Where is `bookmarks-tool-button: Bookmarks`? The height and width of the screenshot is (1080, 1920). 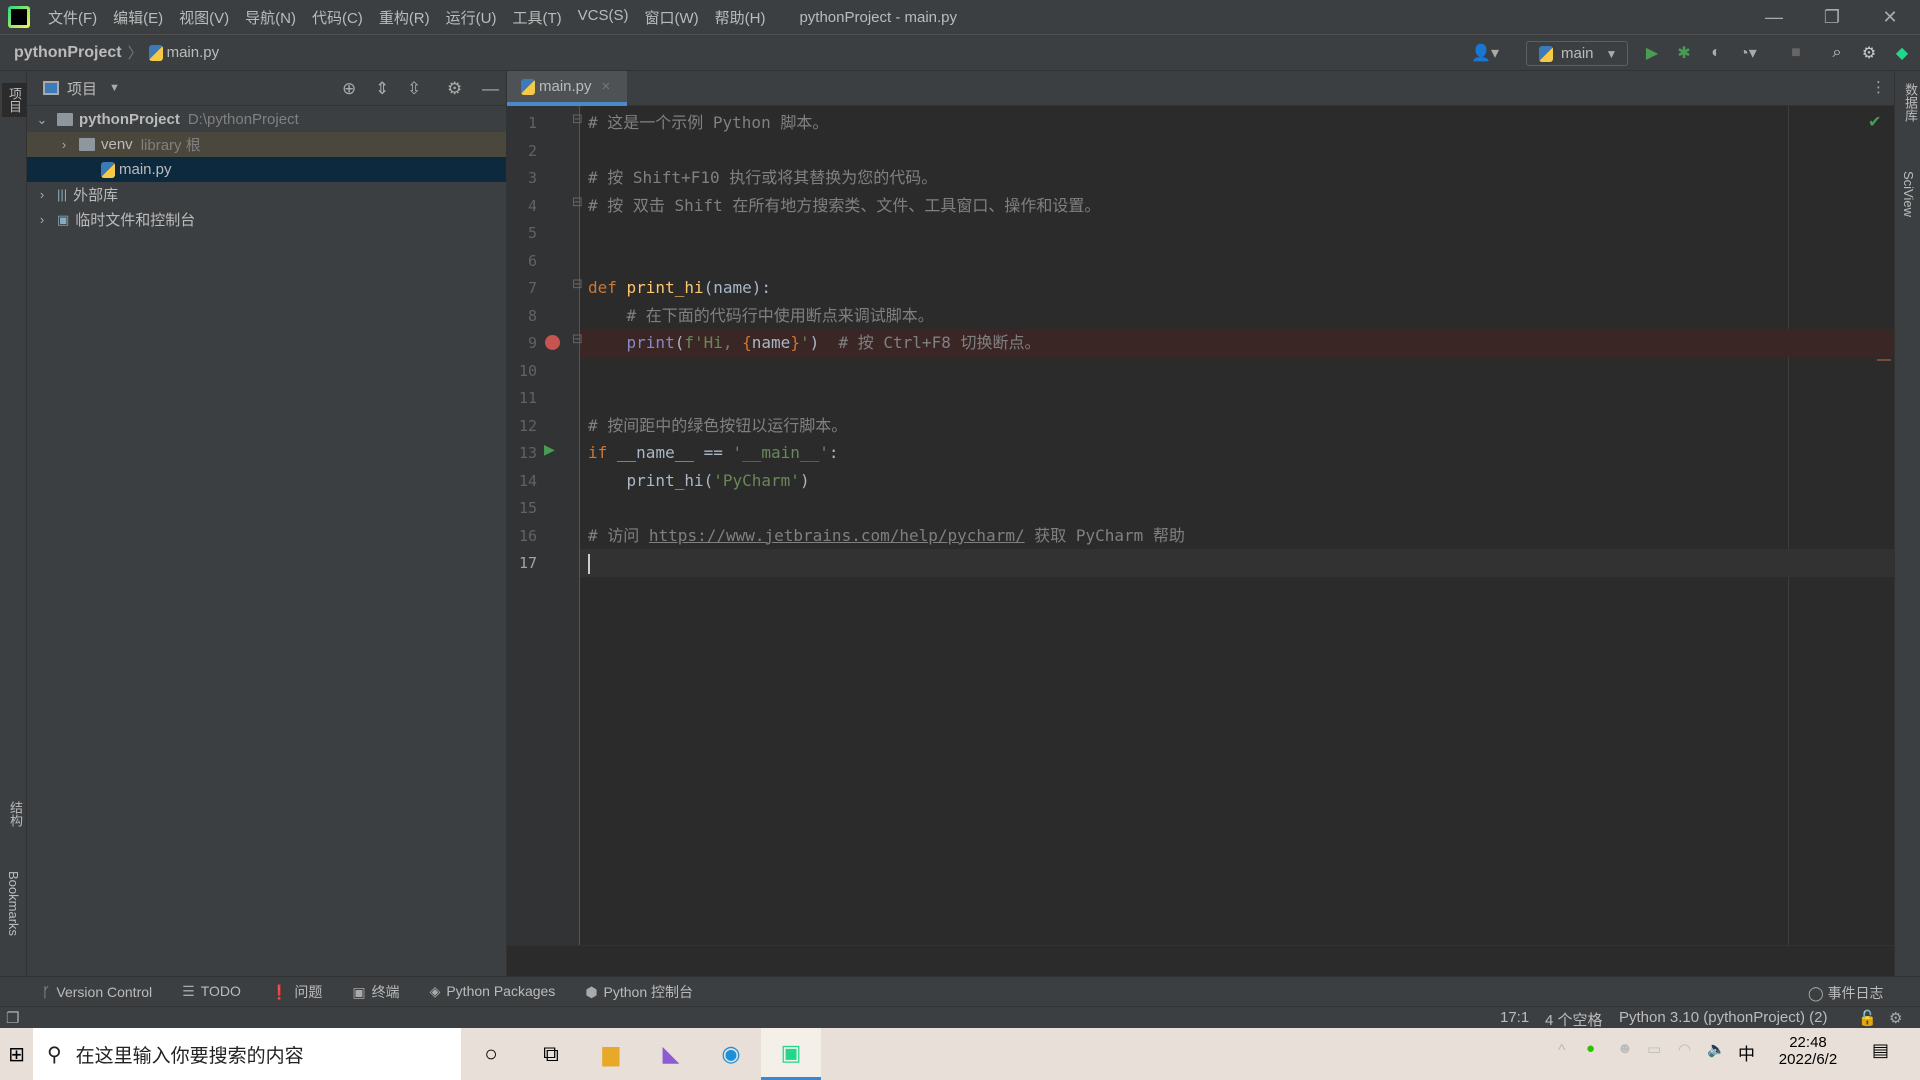
bookmarks-tool-button: Bookmarks is located at coordinates (13, 903).